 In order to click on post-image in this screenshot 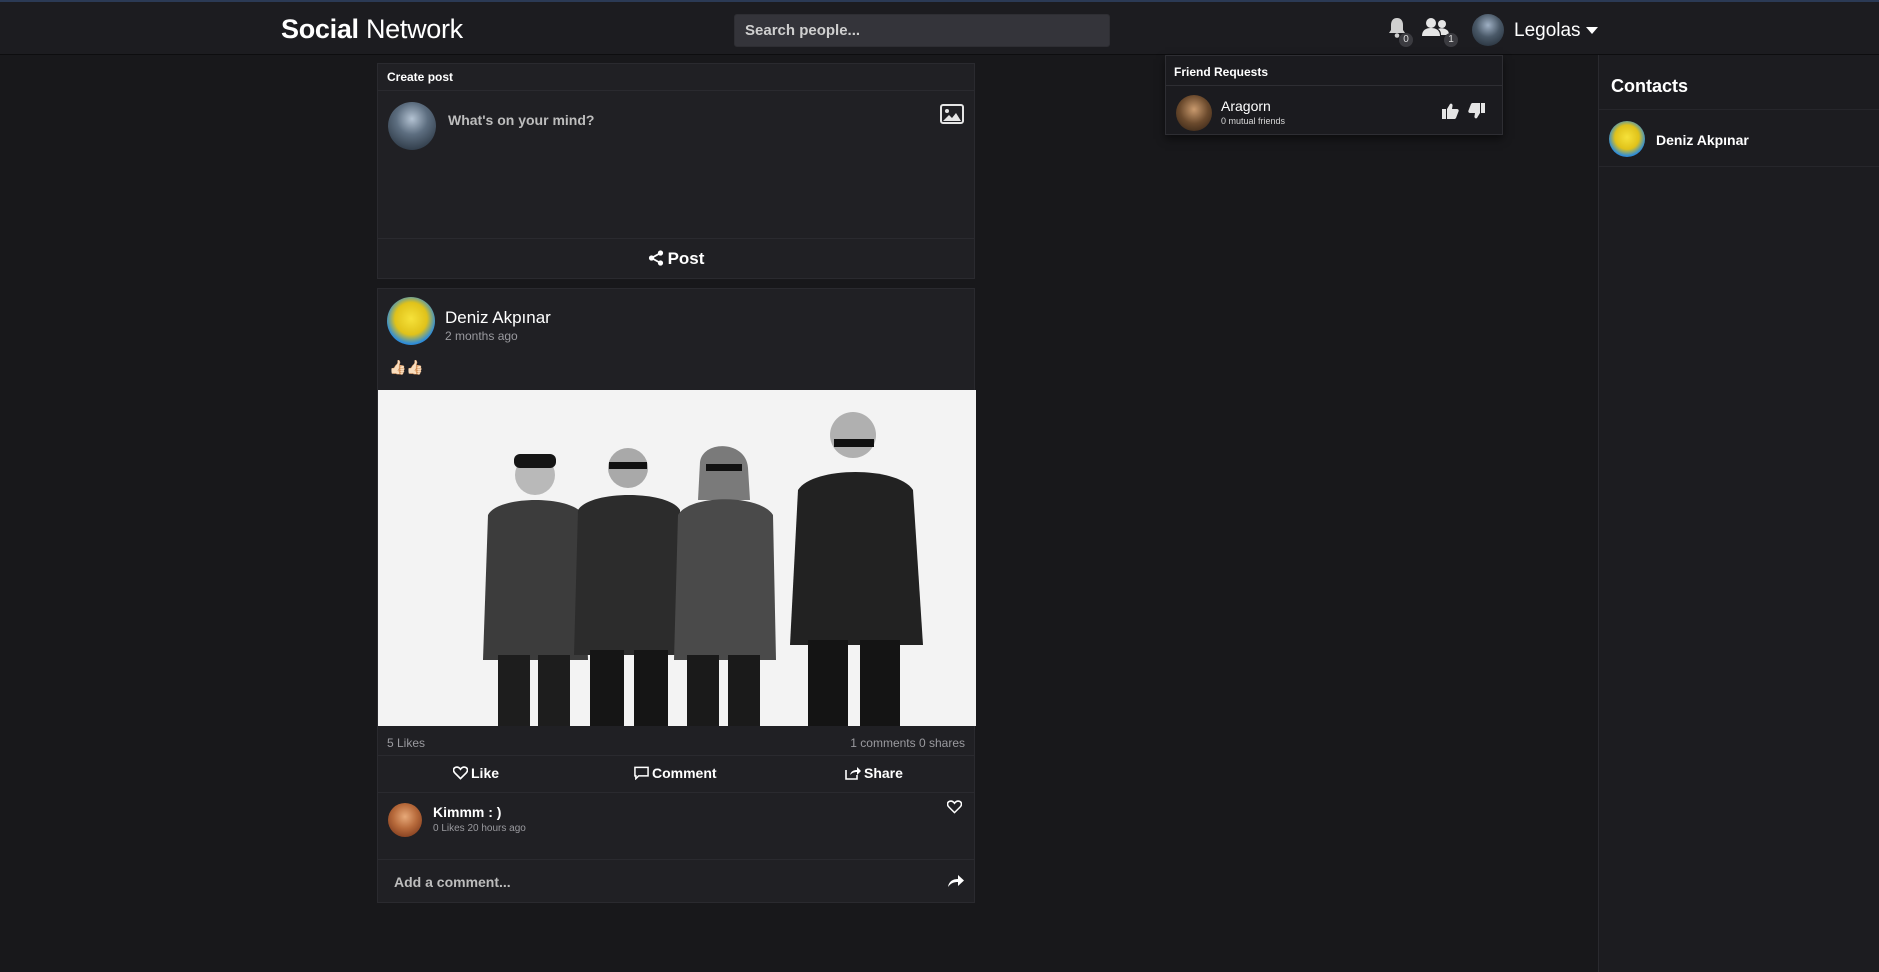, I will do `click(677, 558)`.